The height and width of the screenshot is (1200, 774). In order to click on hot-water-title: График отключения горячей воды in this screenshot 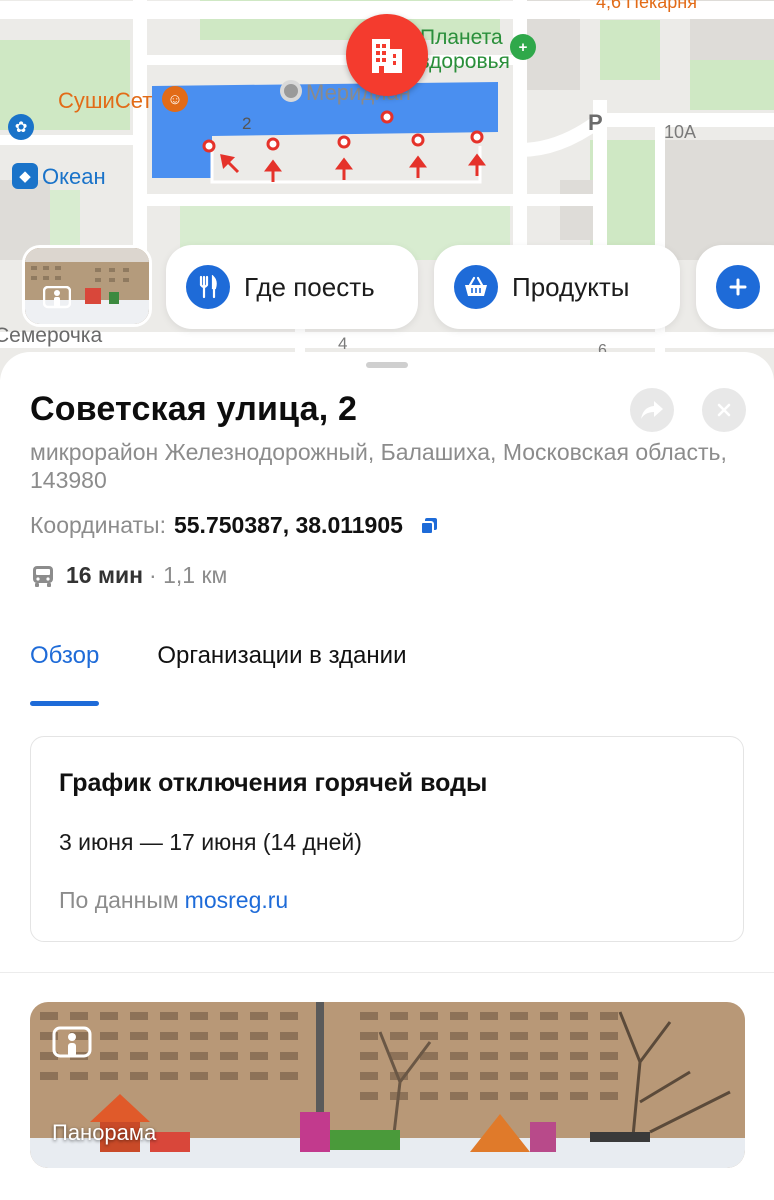, I will do `click(273, 783)`.